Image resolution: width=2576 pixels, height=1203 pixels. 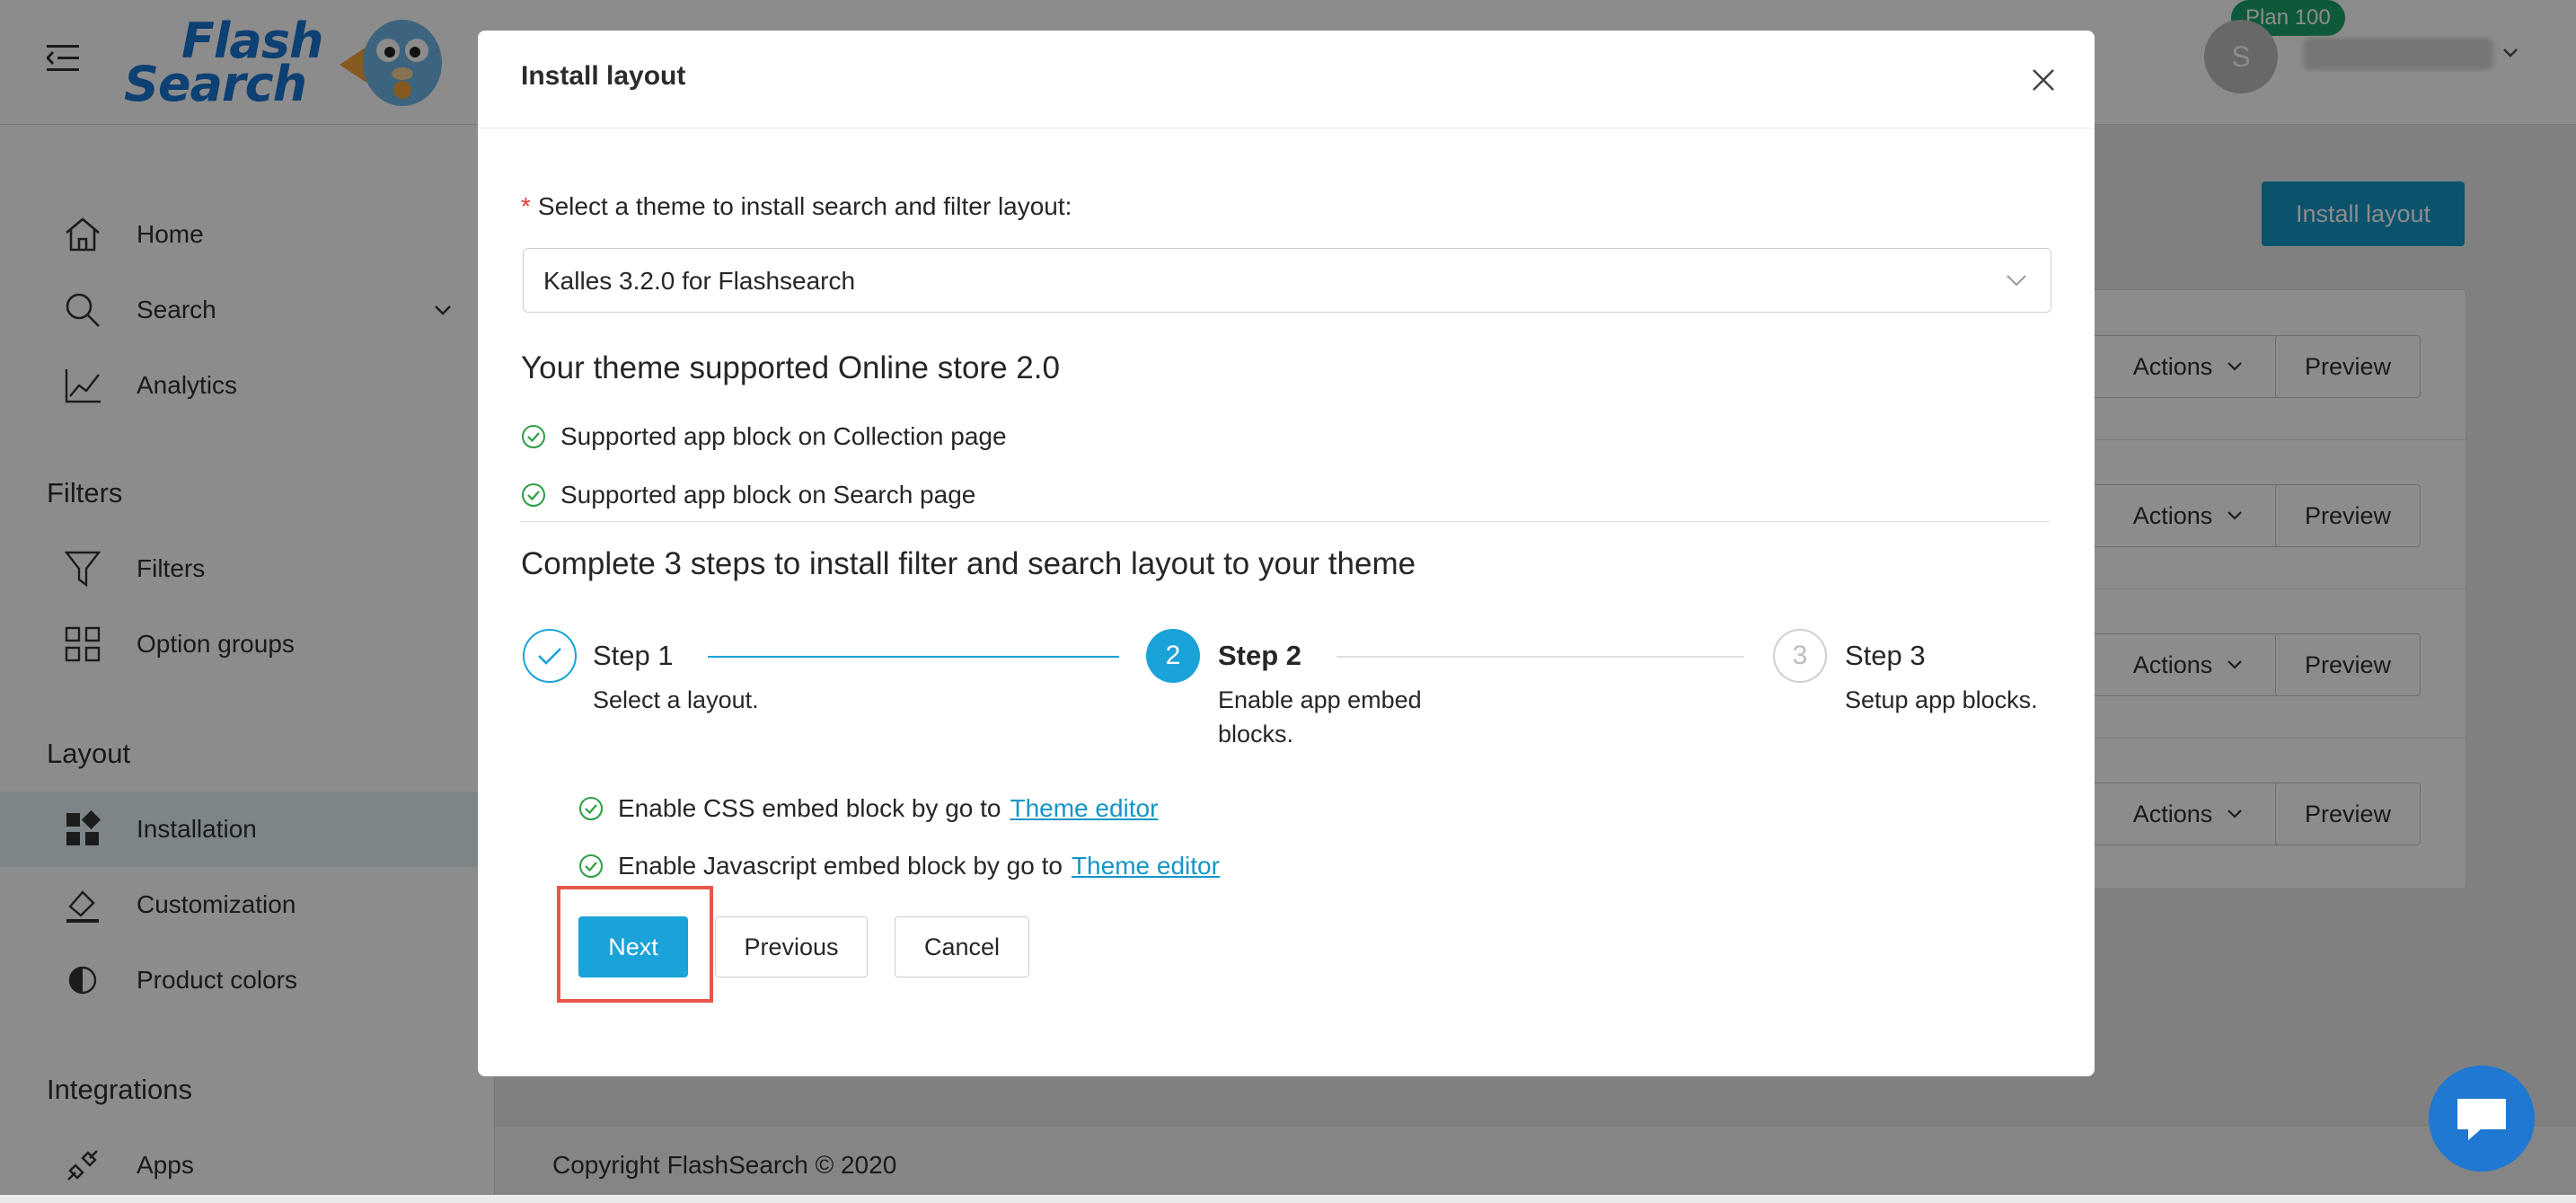 What do you see at coordinates (526, 206) in the screenshot?
I see `required-asterisk: *` at bounding box center [526, 206].